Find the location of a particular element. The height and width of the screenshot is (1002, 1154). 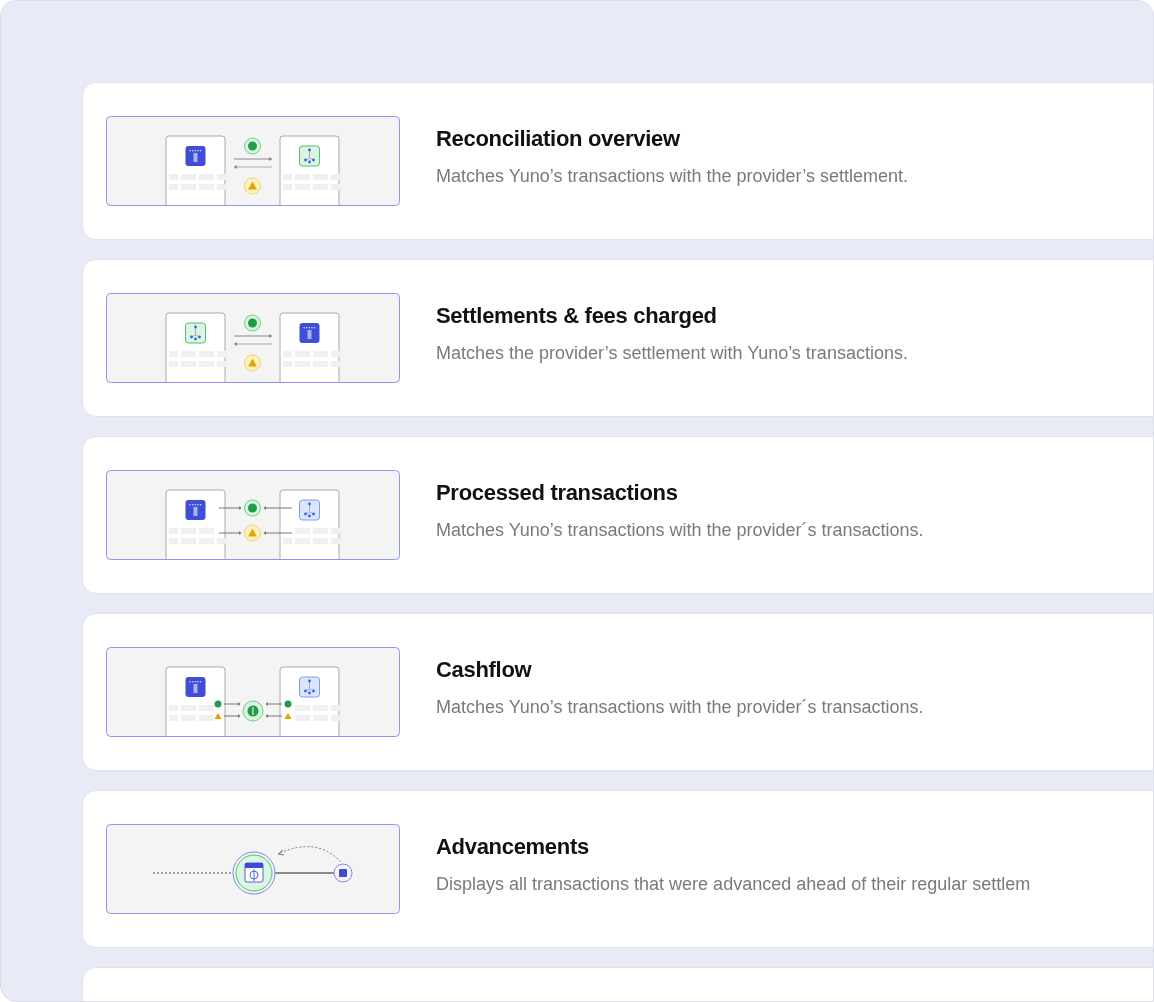

report-description: Displays all transactions that were advanced ahead of their regular settlem is located at coordinates (733, 884).